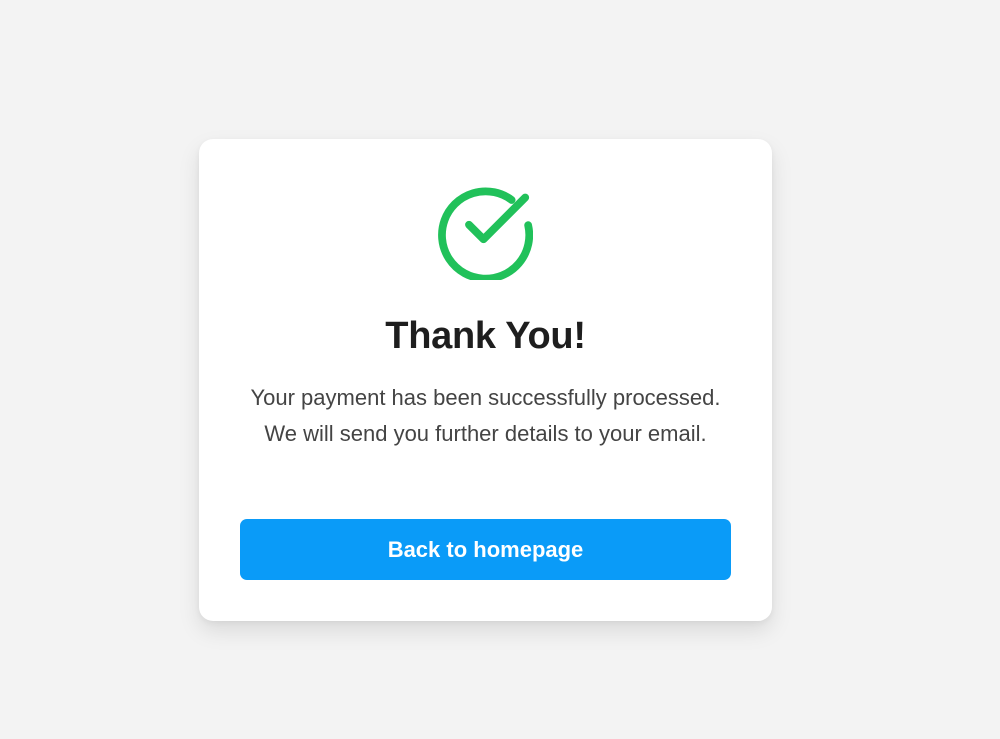 Image resolution: width=1000 pixels, height=739 pixels. Describe the element at coordinates (484, 231) in the screenshot. I see `check-circle-icon` at that location.